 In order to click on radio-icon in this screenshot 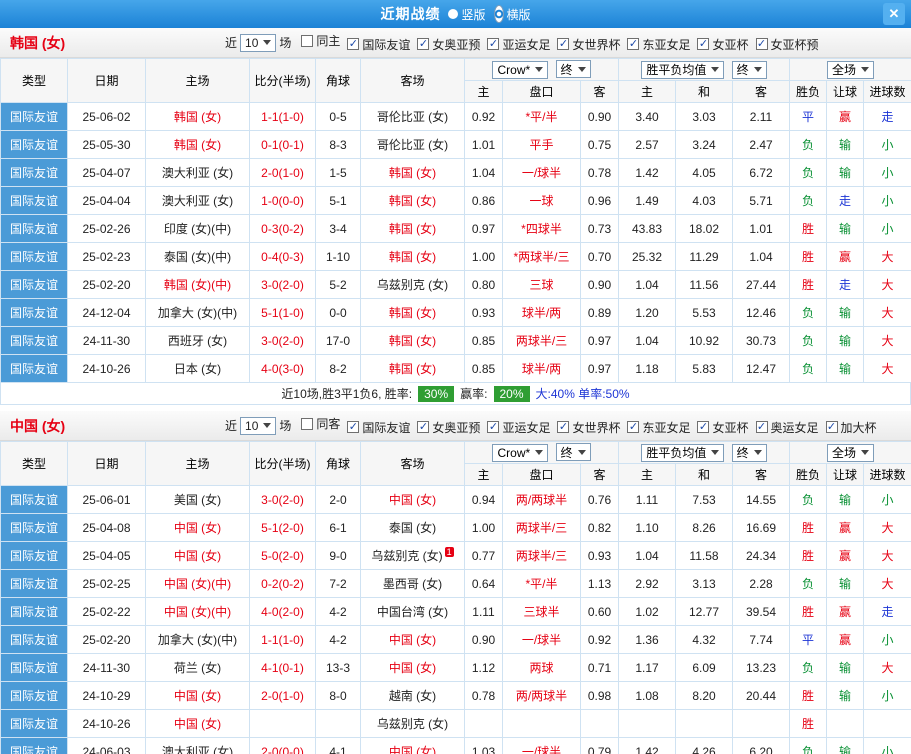, I will do `click(453, 14)`.